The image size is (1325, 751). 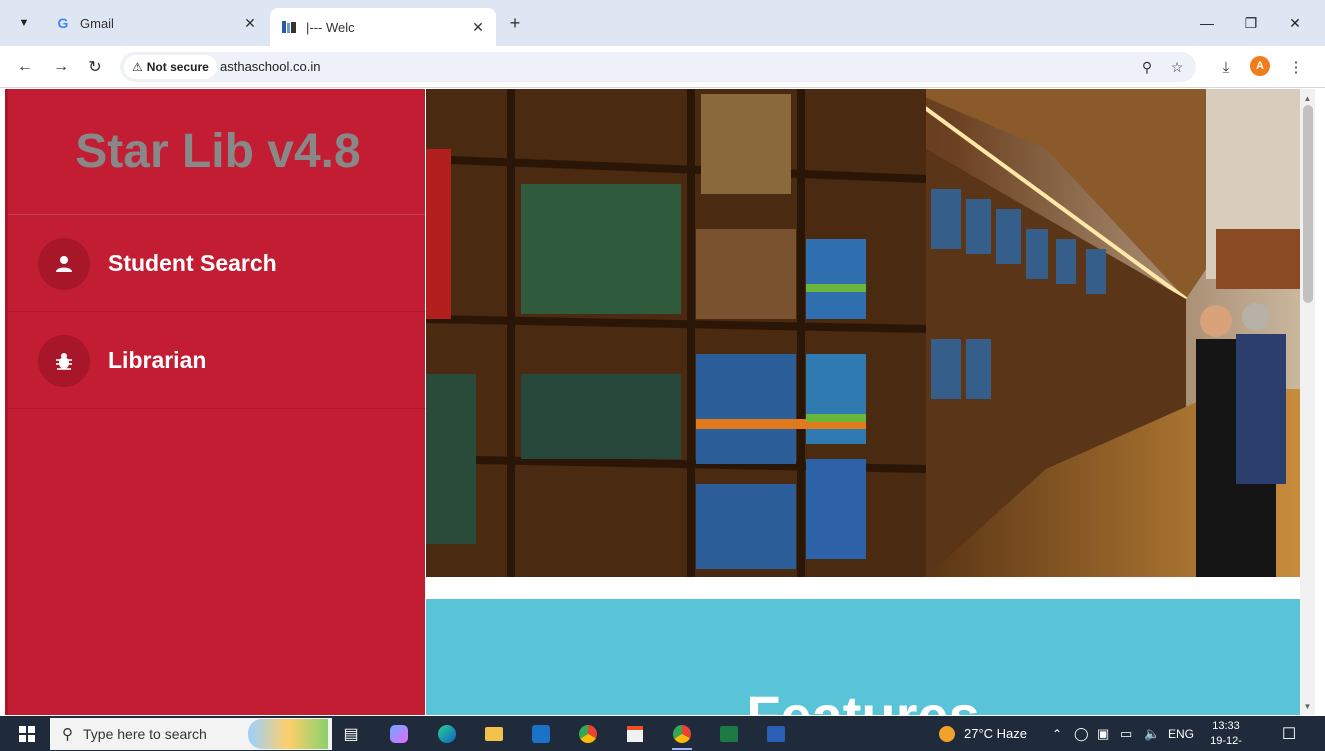 I want to click on features-heading: Features, so click(x=863, y=699).